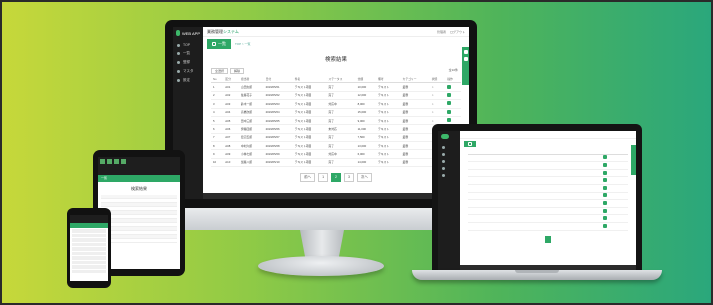  Describe the element at coordinates (341, 146) in the screenshot. I see `table-cell: 完了` at that location.